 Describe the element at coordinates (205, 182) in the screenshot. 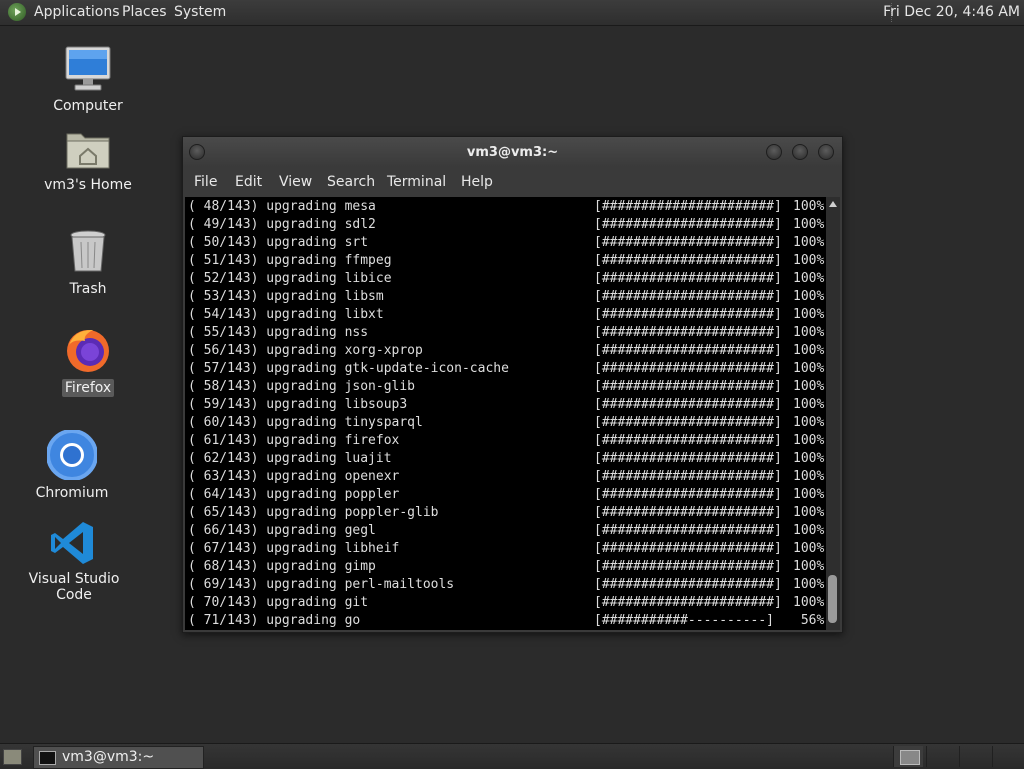

I see `menu-file: File` at that location.